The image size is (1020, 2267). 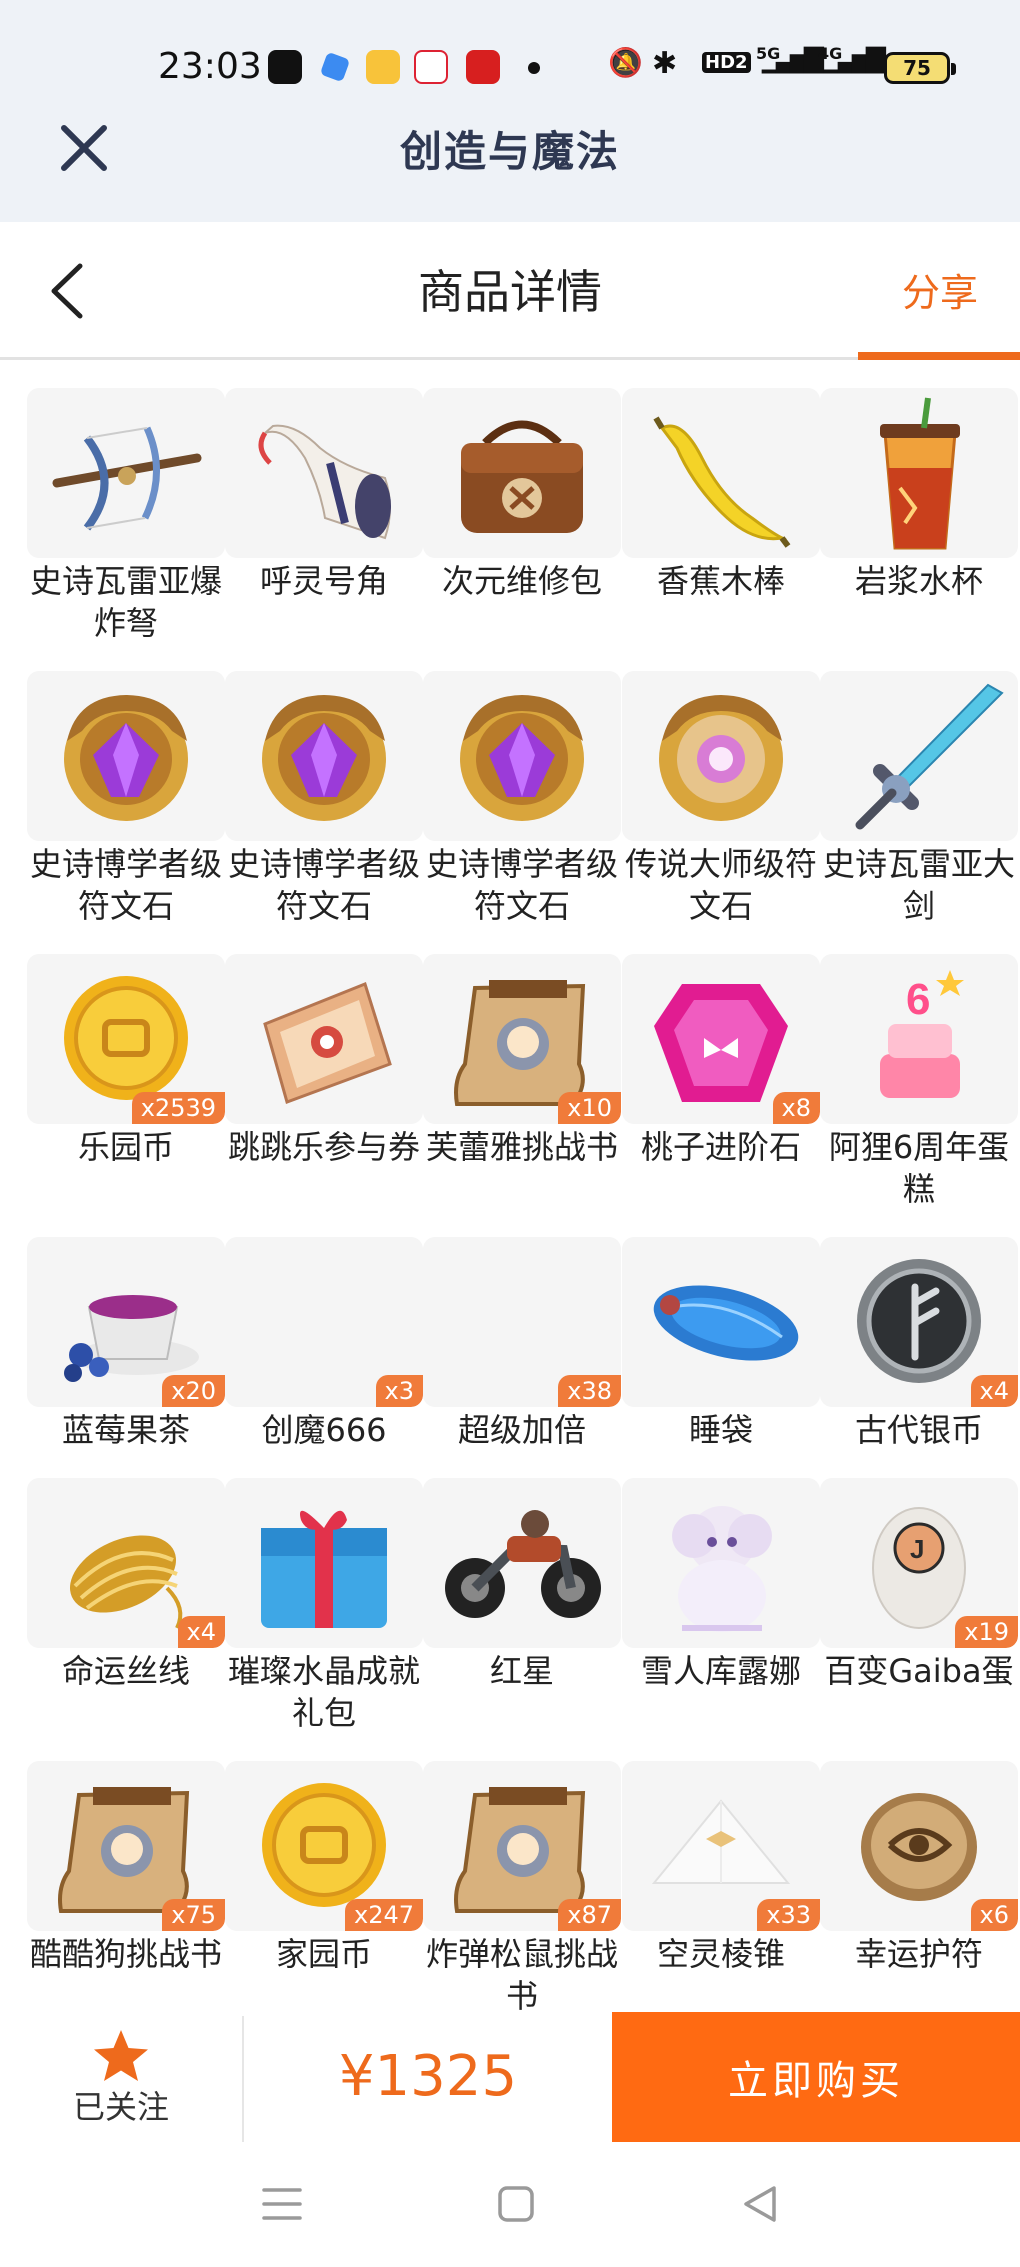 What do you see at coordinates (125, 602) in the screenshot?
I see `item-name: 史诗瓦雷亚爆炸弩` at bounding box center [125, 602].